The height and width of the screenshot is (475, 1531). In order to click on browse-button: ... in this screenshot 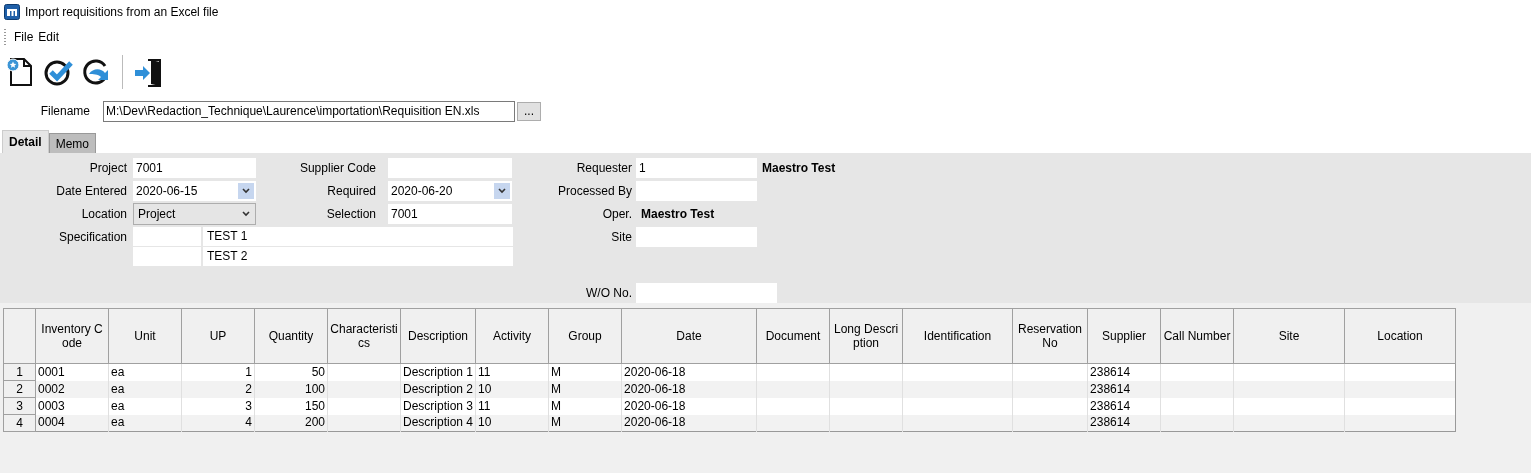, I will do `click(529, 111)`.